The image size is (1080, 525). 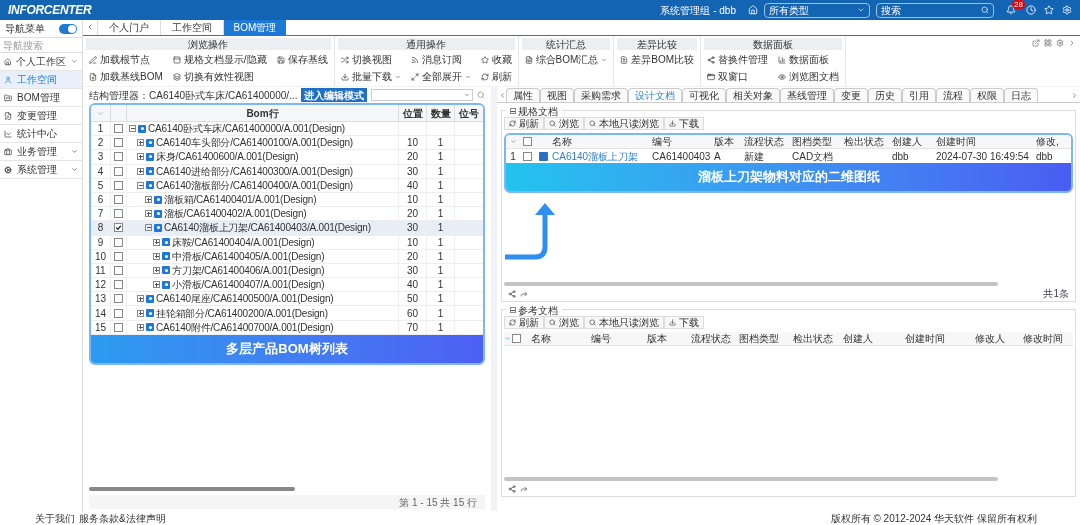 What do you see at coordinates (287, 185) in the screenshot?
I see `tree-row: 5 CA6140溜板部分/CA61400400/A.001(Design) 40 1` at bounding box center [287, 185].